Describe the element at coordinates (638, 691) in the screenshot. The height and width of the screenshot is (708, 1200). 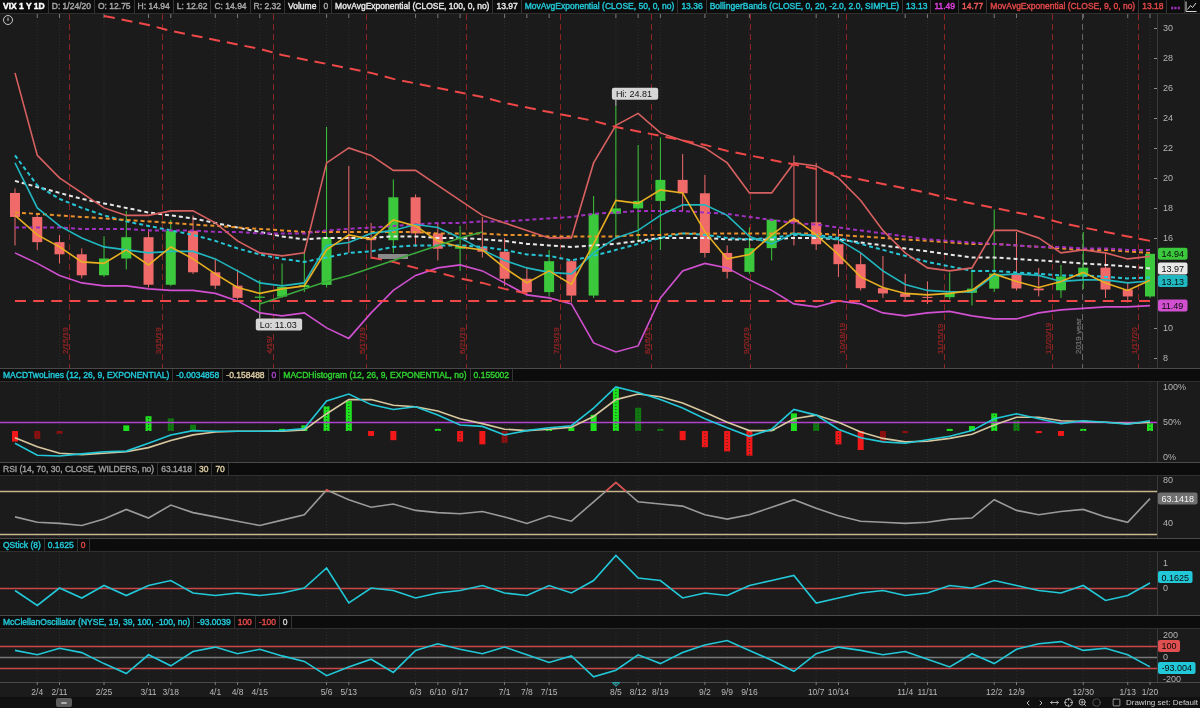
I see `axis-label: 8/12` at that location.